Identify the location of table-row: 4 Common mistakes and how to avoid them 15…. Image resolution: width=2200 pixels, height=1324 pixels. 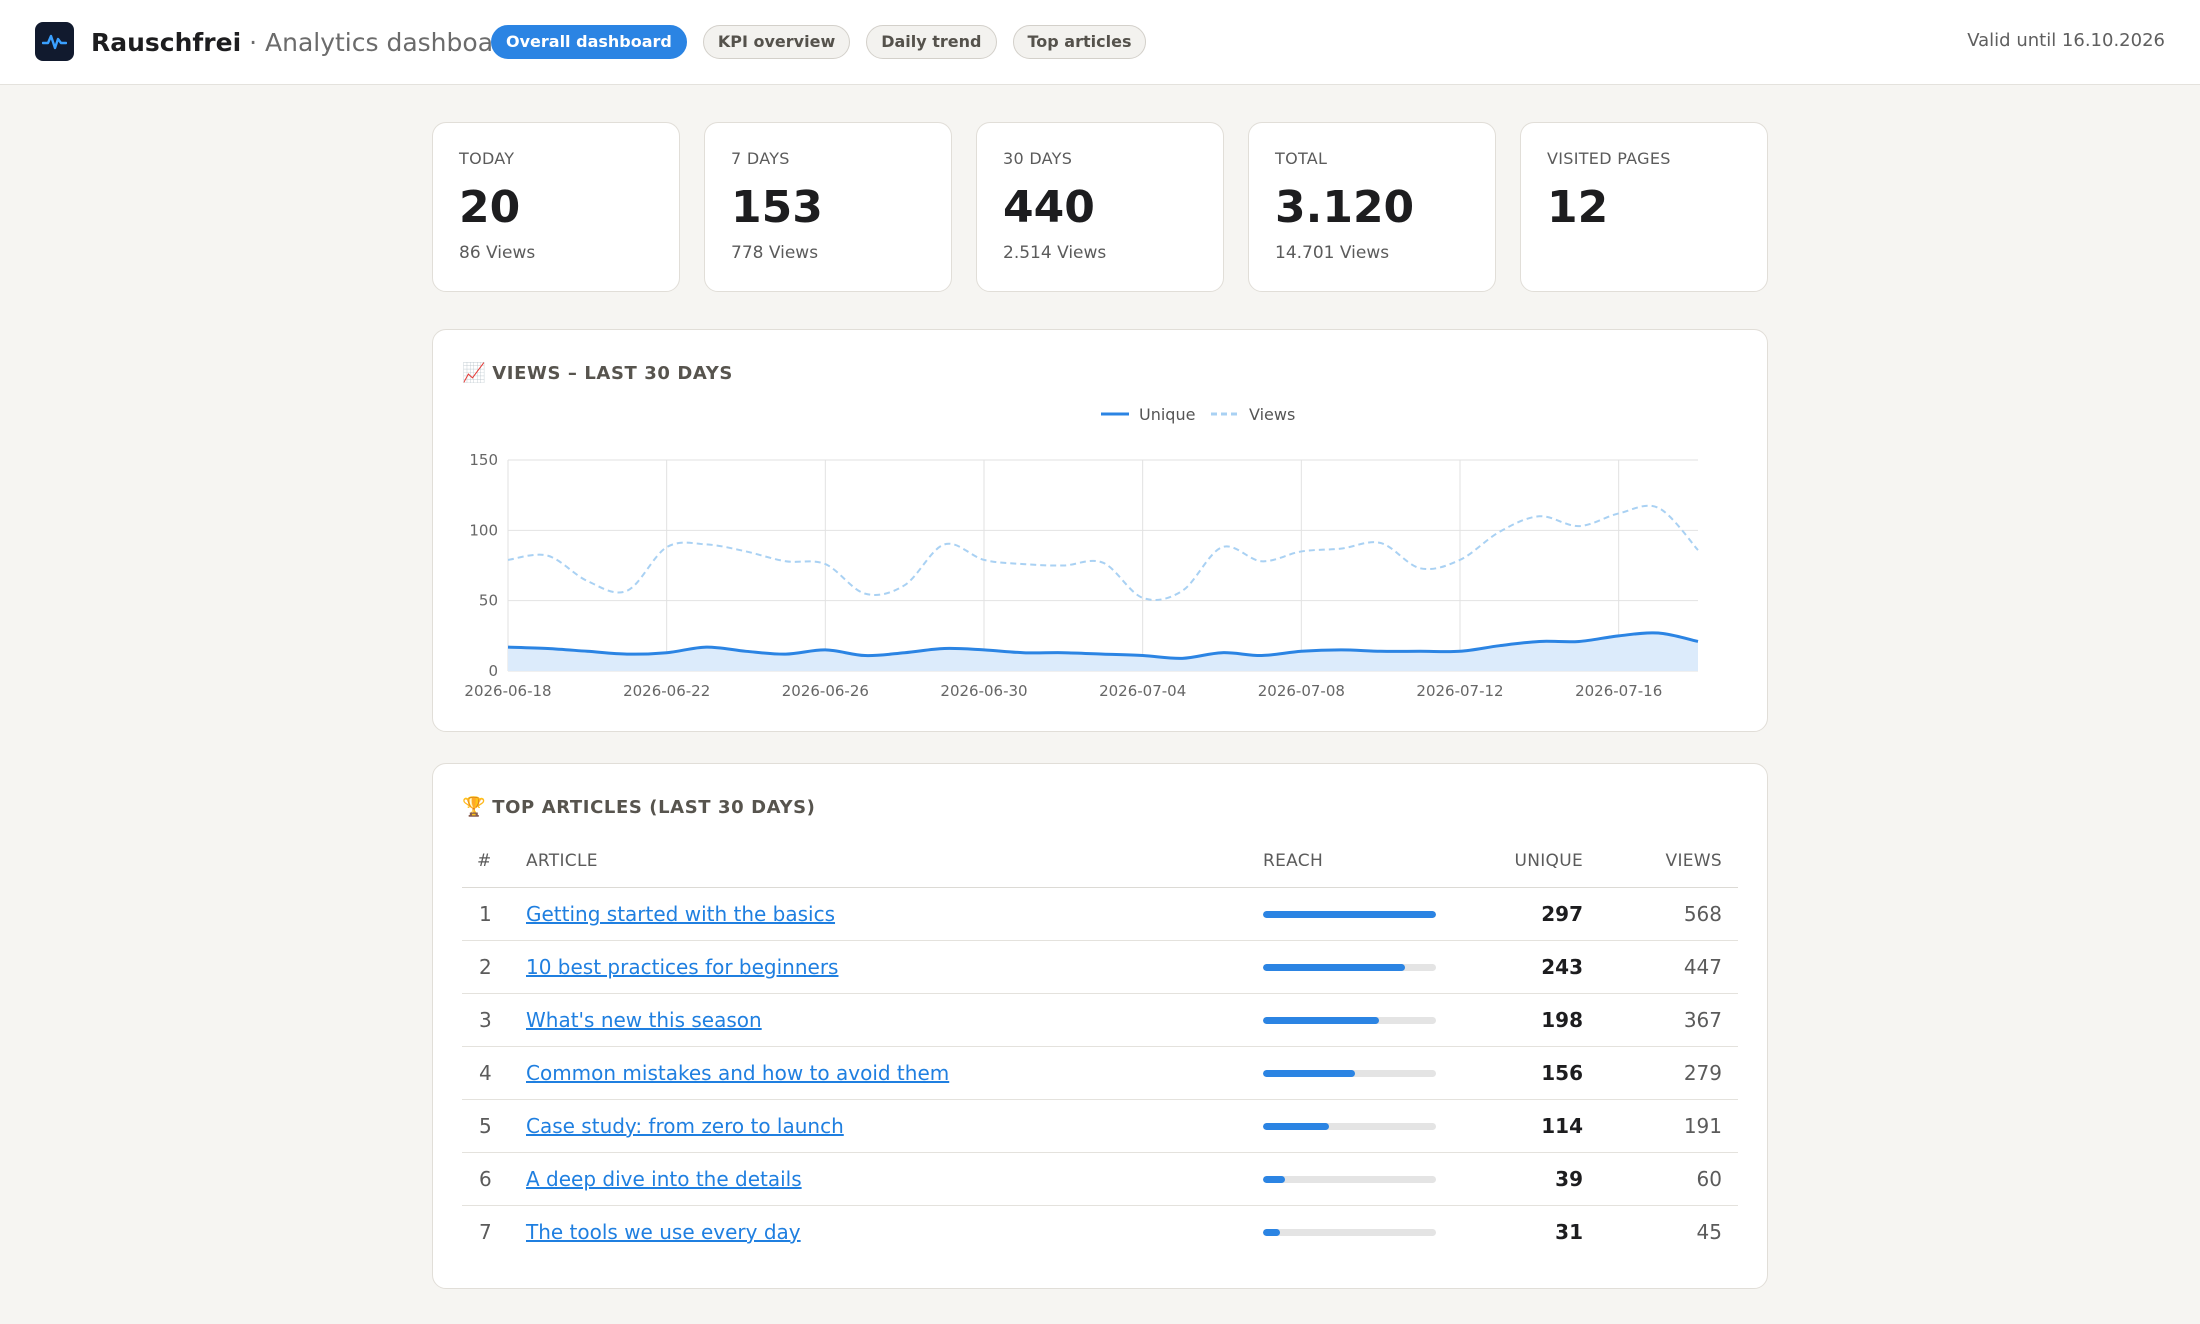
(1100, 1073).